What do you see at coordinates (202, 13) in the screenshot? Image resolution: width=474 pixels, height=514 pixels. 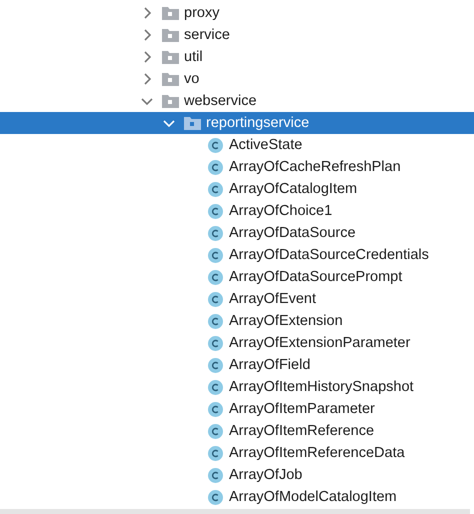 I see `package-name: proxy` at bounding box center [202, 13].